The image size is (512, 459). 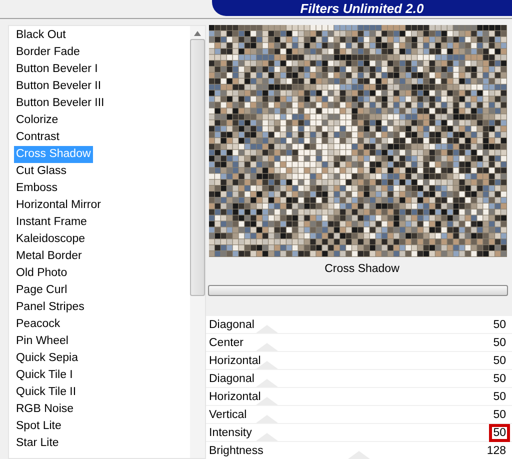 I want to click on parameter-label: Brightness, so click(x=236, y=450).